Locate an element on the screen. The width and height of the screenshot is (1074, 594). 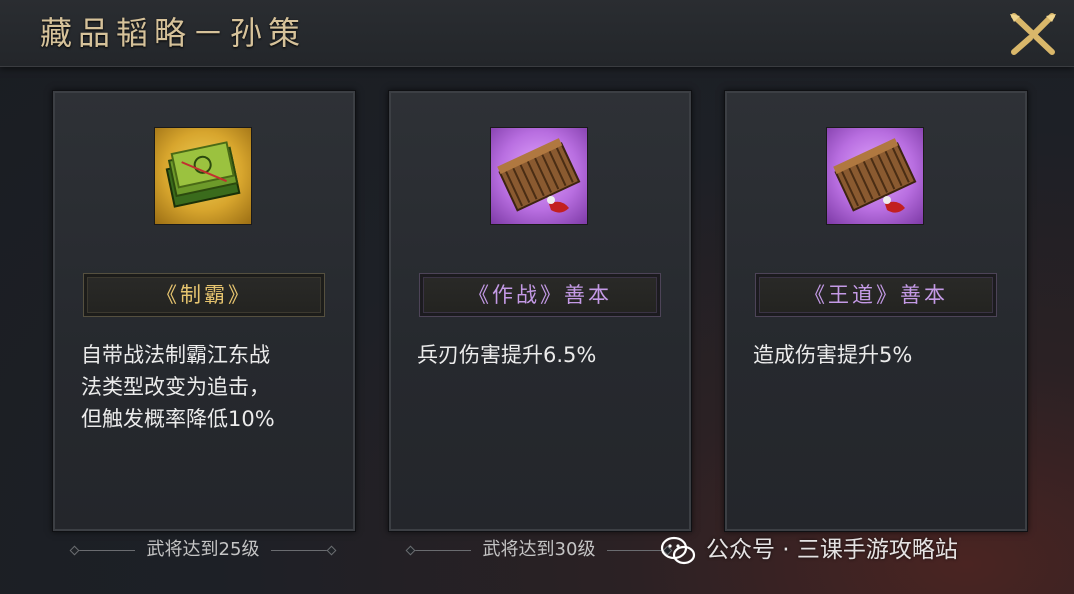
watermark-text: 公众号 · 三课手游攻略站 is located at coordinates (832, 550).